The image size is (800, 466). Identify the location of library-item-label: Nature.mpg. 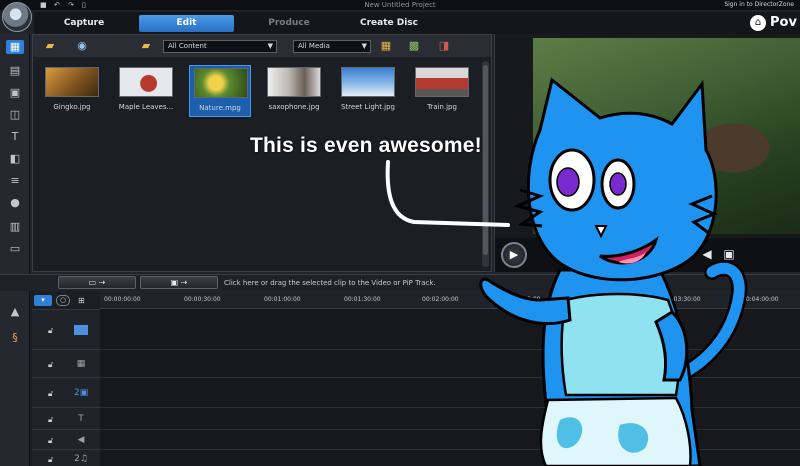
(220, 108).